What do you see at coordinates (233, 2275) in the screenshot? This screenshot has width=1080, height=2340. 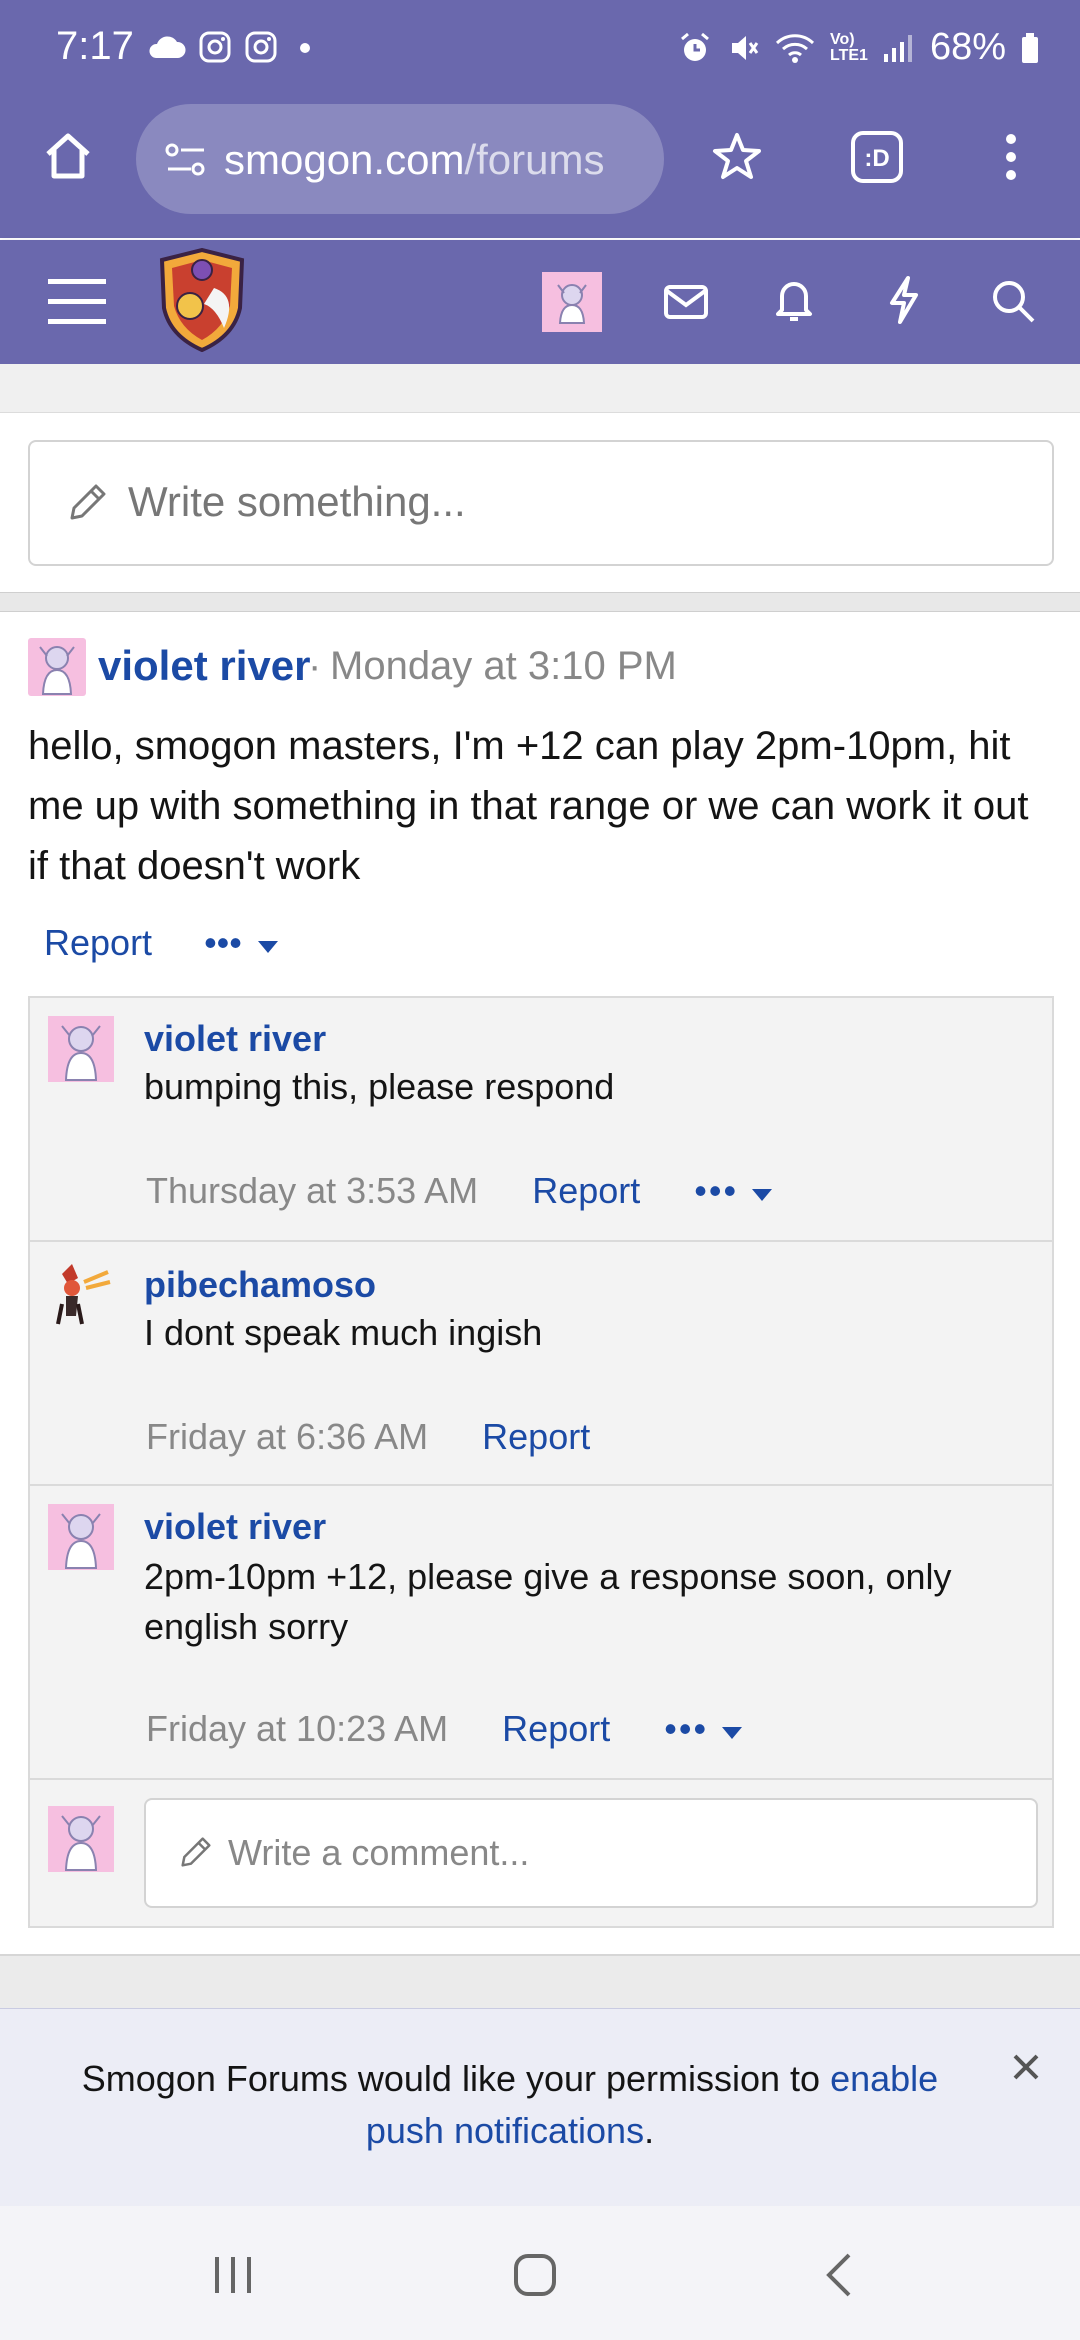 I see `recent-apps-icon` at bounding box center [233, 2275].